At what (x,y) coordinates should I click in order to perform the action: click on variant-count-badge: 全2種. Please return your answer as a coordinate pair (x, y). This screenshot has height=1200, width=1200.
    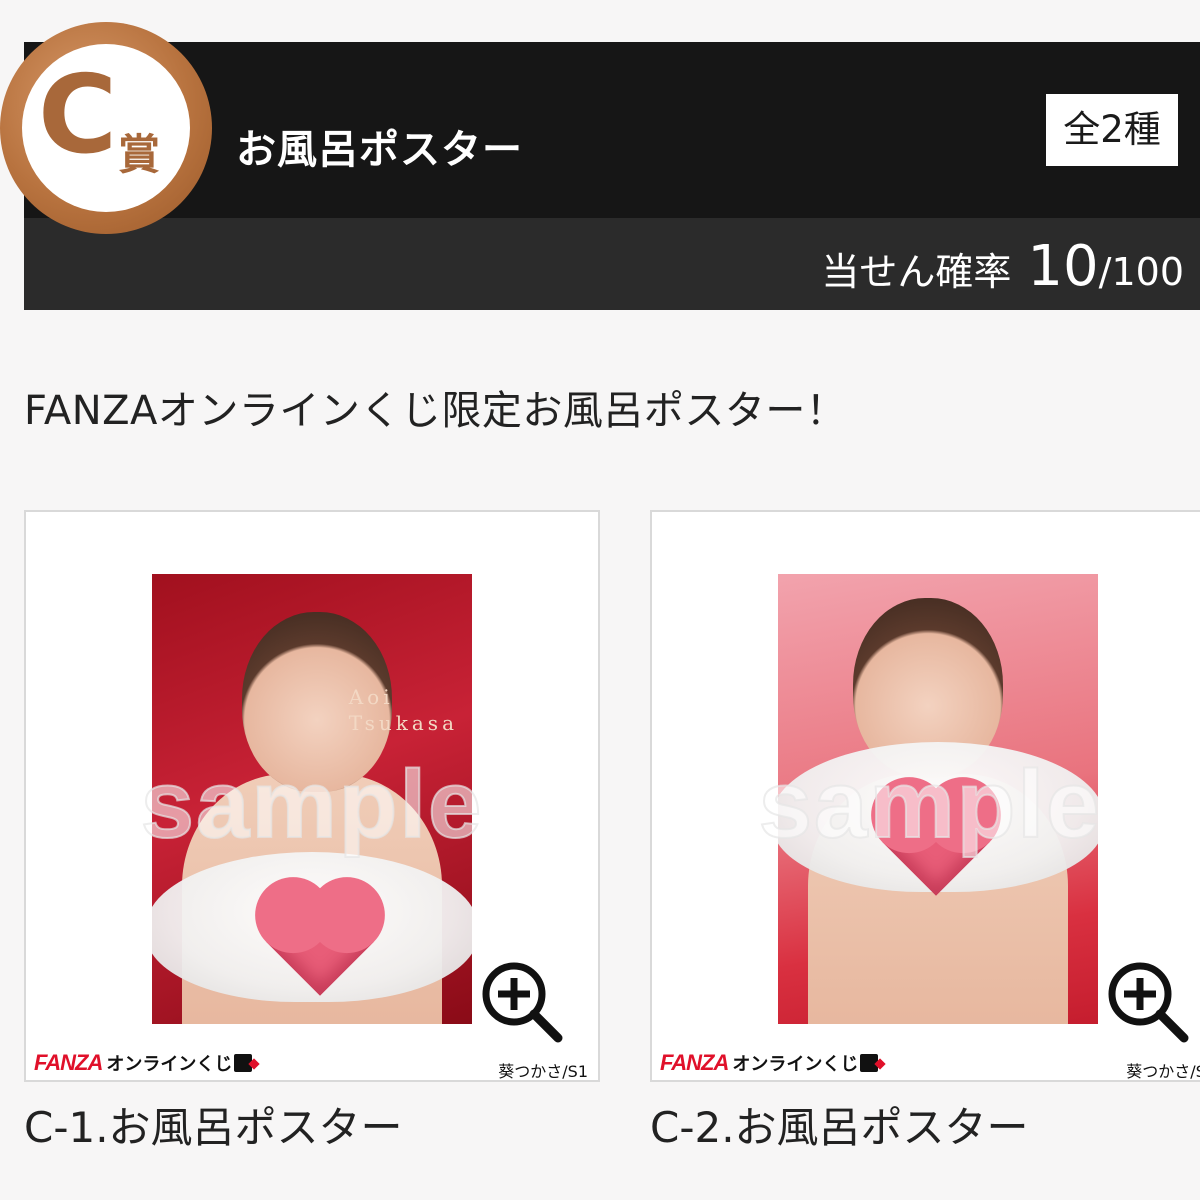
    Looking at the image, I should click on (1112, 130).